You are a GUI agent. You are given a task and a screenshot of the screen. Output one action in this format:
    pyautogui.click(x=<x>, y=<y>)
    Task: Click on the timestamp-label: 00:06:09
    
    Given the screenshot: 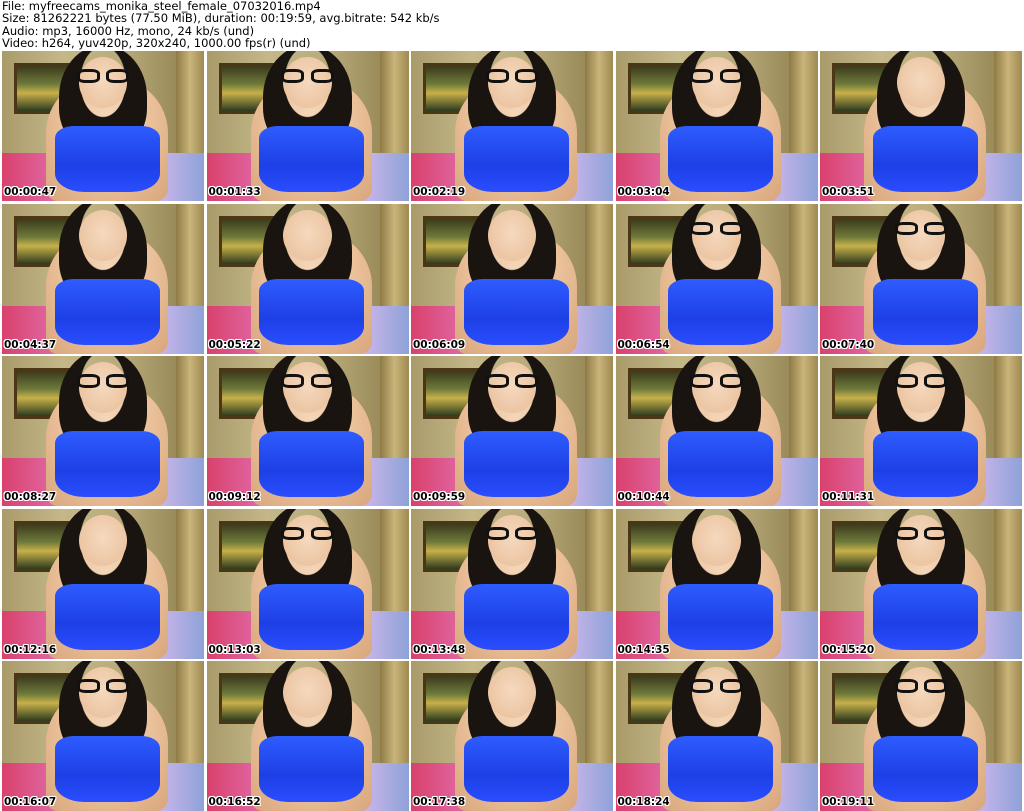 What is the action you would take?
    pyautogui.click(x=439, y=344)
    